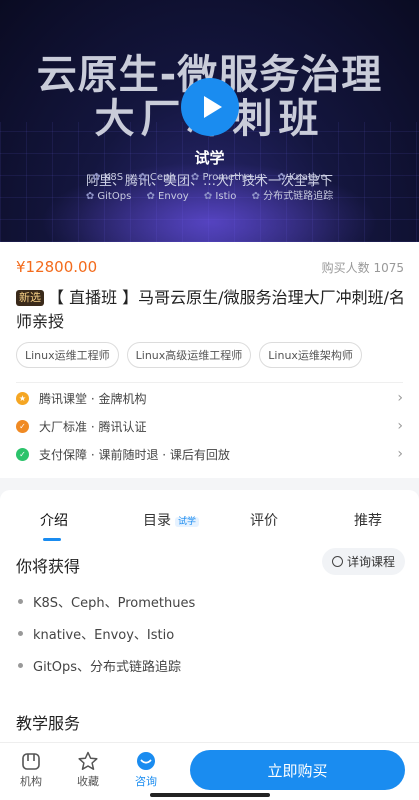 This screenshot has width=419, height=800. I want to click on list-item: knative、Envoy、Istio, so click(96, 633).